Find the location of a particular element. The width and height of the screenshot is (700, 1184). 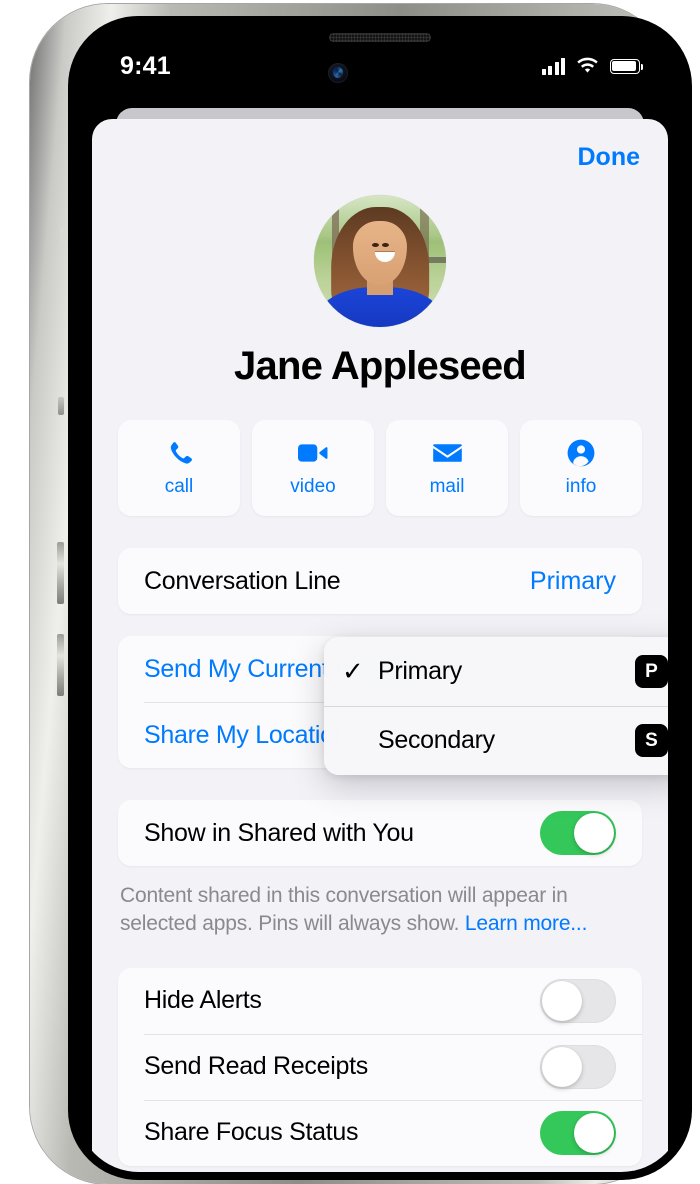

shared-with-you-group: Show in Shared with You is located at coordinates (380, 833).